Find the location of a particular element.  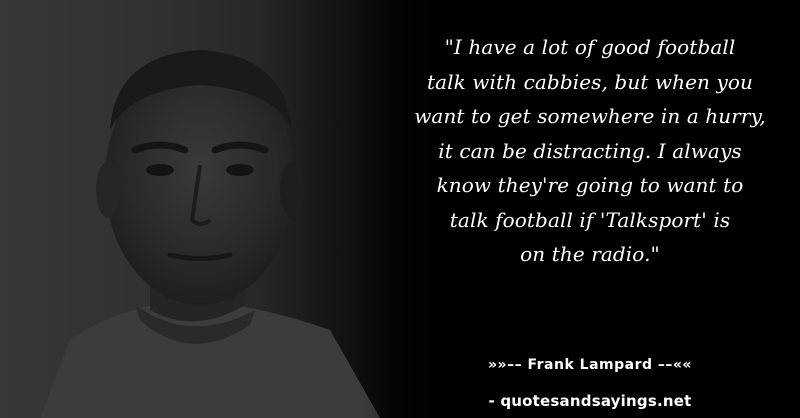

author-line: »»–– Frank Lampard ––«« is located at coordinates (590, 365).